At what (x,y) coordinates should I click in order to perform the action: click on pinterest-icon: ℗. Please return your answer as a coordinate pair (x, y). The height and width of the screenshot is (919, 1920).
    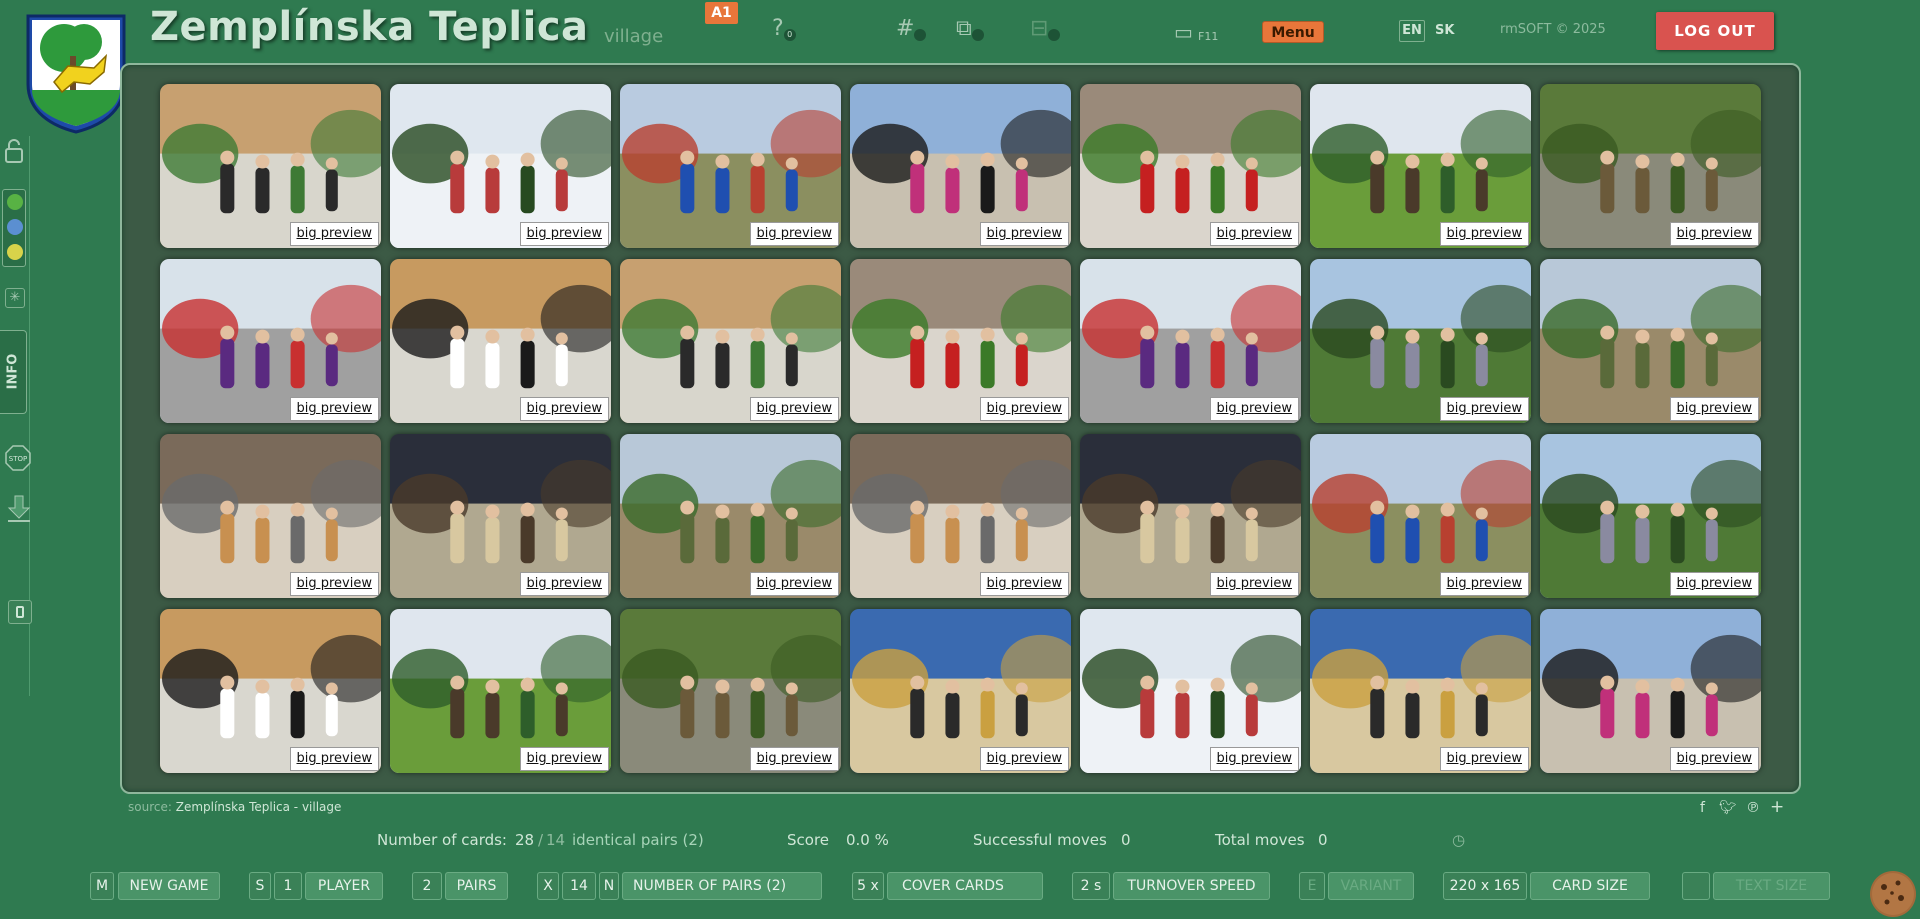
    Looking at the image, I should click on (1753, 808).